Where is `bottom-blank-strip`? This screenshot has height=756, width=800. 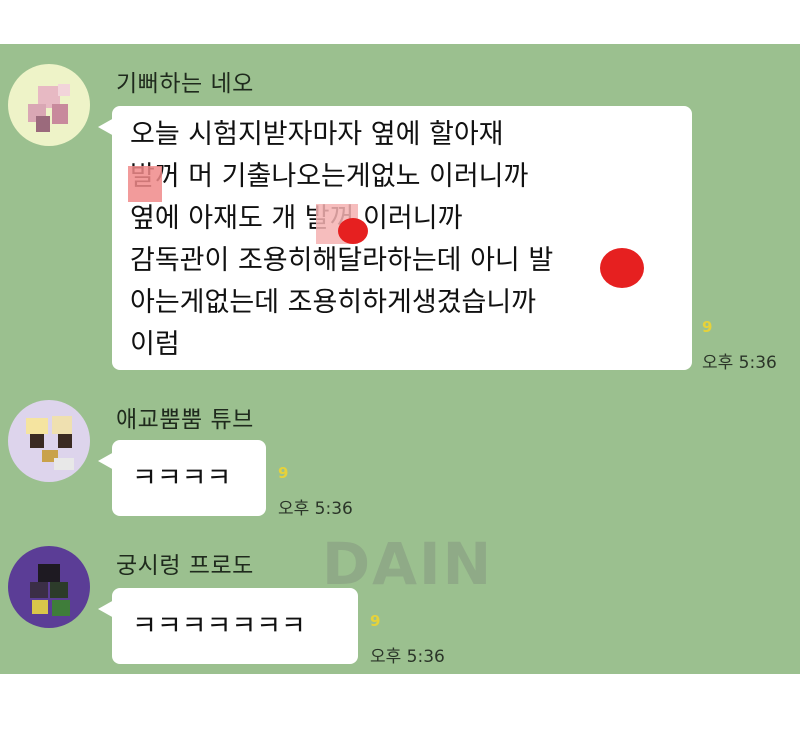
bottom-blank-strip is located at coordinates (400, 715).